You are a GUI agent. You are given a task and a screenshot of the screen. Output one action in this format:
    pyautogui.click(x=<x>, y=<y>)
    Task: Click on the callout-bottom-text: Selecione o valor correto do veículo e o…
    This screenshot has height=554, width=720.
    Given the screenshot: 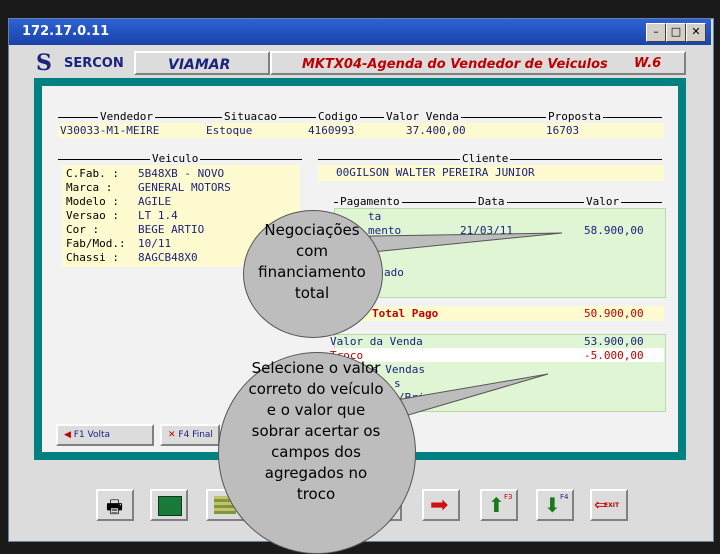 What is the action you would take?
    pyautogui.click(x=316, y=431)
    